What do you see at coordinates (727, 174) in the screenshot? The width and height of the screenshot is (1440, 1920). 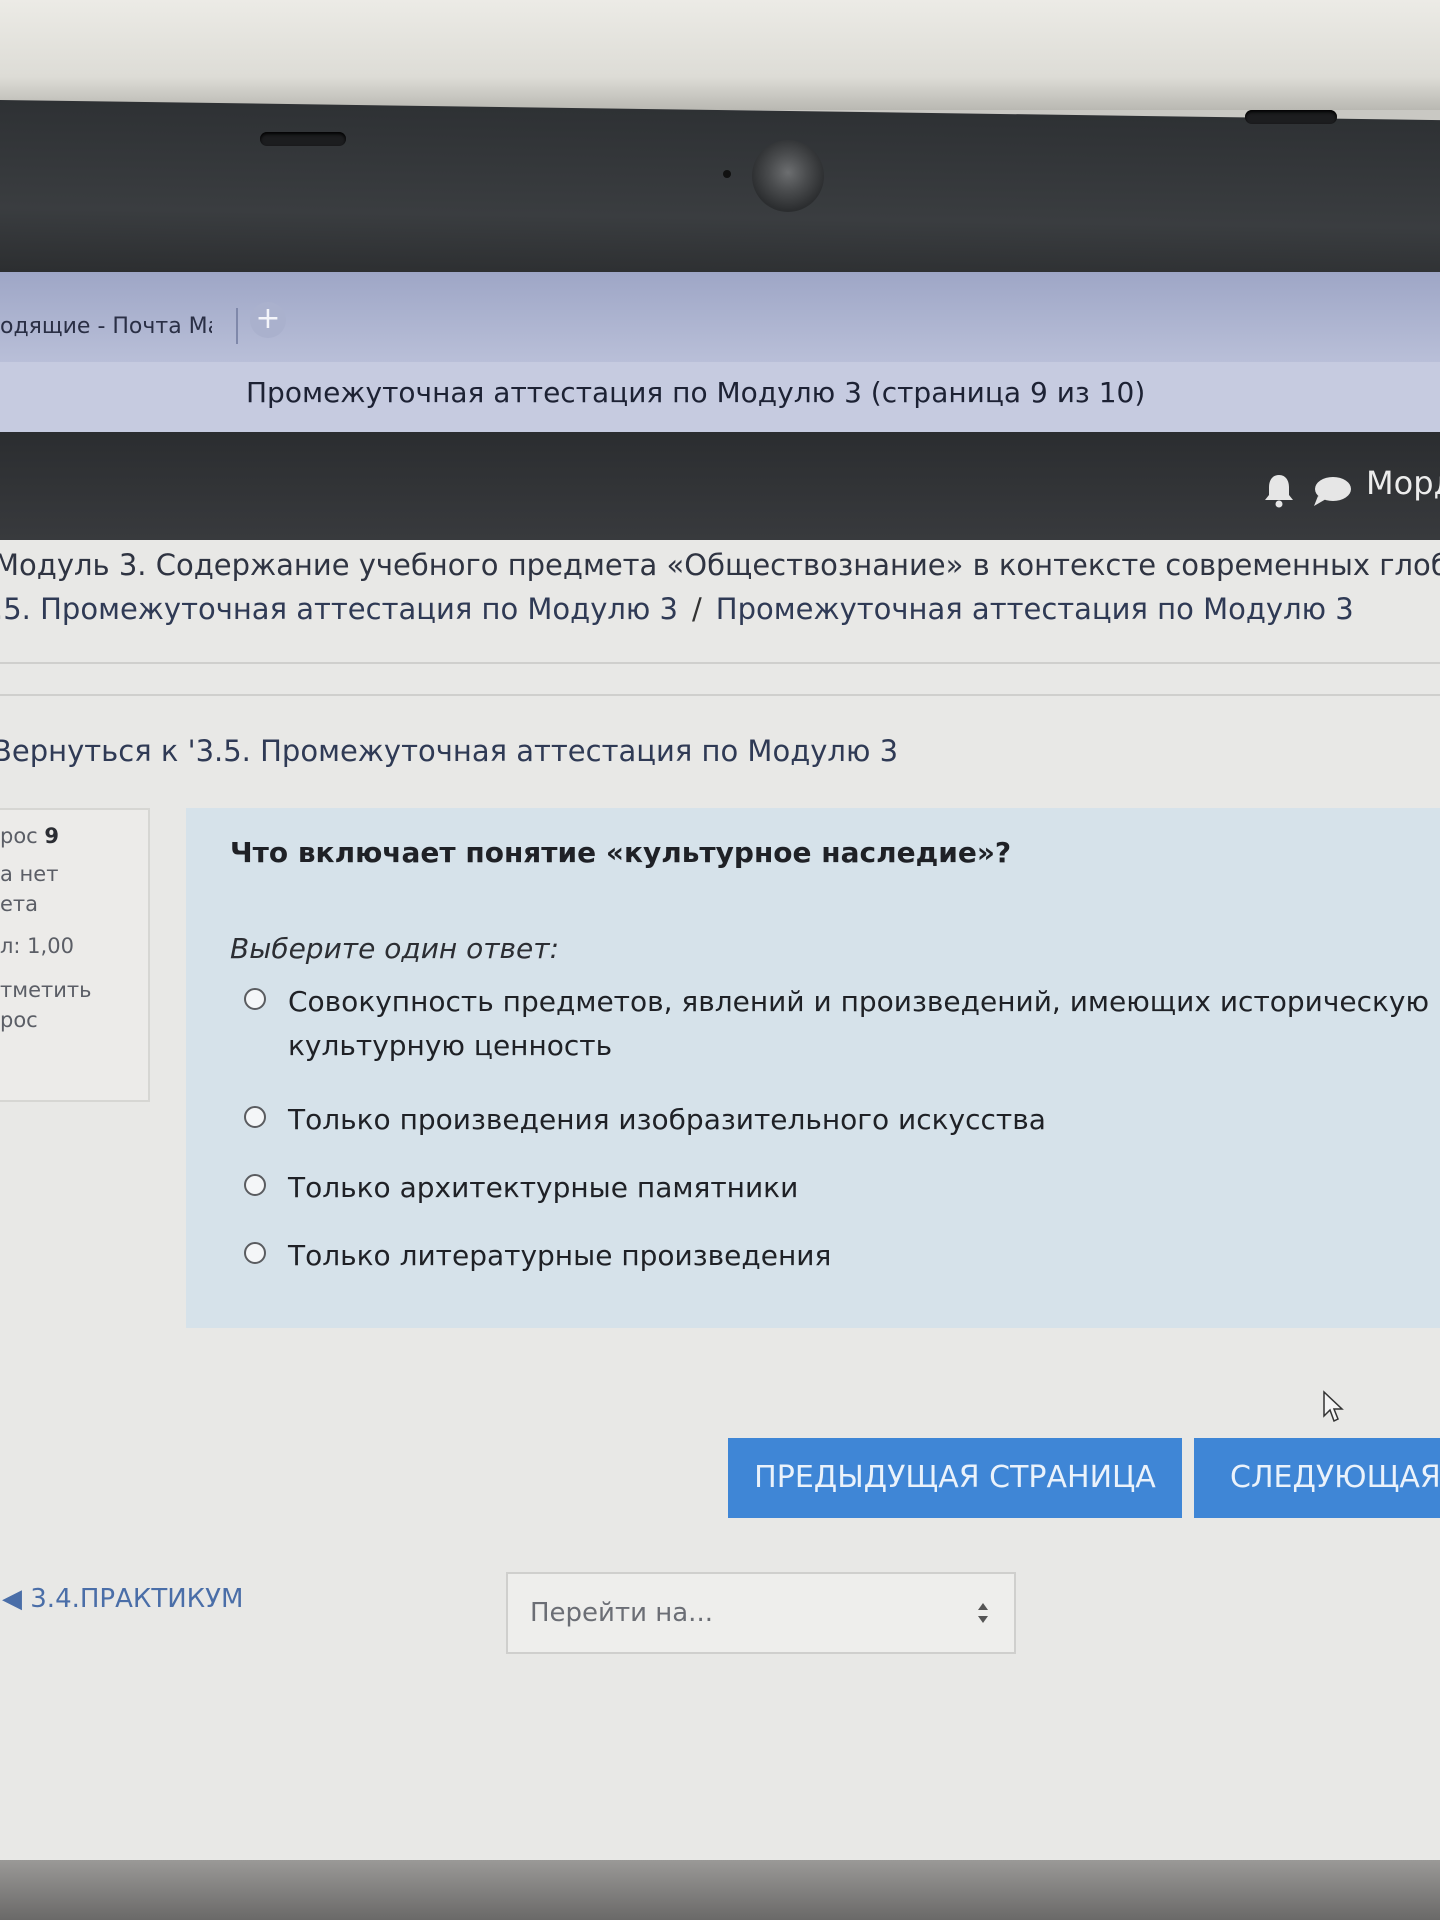 I see `camera-indicator` at bounding box center [727, 174].